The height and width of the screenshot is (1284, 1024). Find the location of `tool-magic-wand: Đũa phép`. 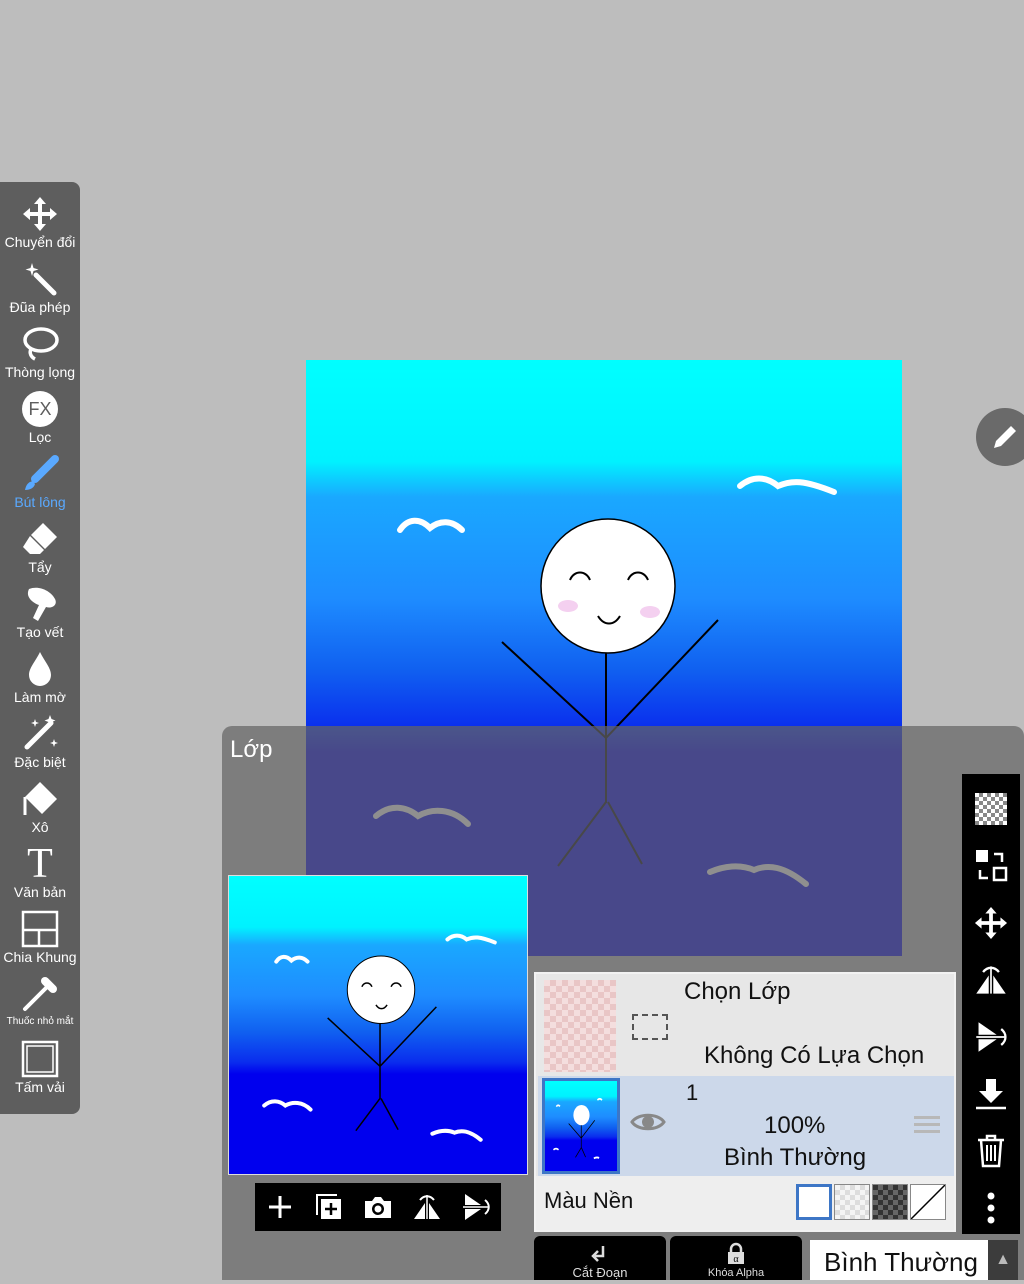

tool-magic-wand: Đũa phép is located at coordinates (40, 291).